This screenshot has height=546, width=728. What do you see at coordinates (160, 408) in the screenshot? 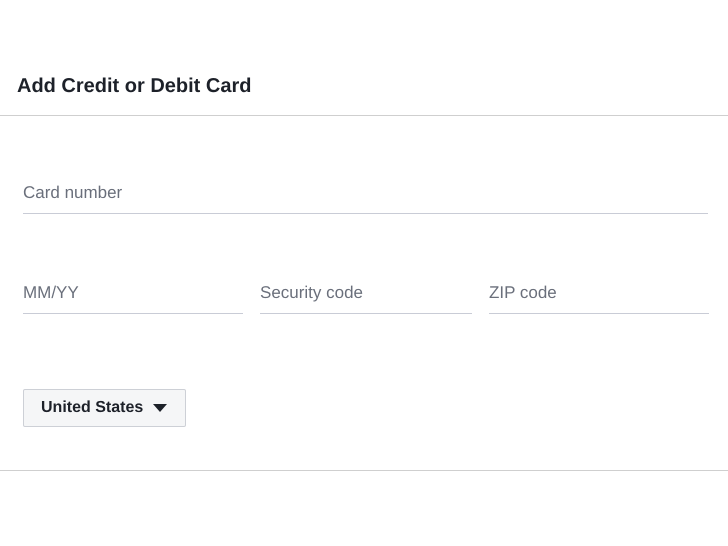
I see `caret-icon` at bounding box center [160, 408].